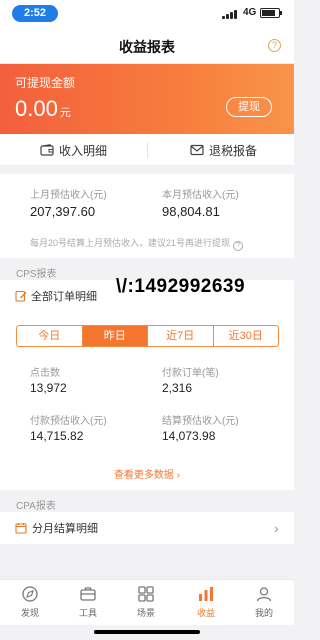 The width and height of the screenshot is (320, 640). Describe the element at coordinates (83, 150) in the screenshot. I see `income-detail-label: 收入明细` at that location.